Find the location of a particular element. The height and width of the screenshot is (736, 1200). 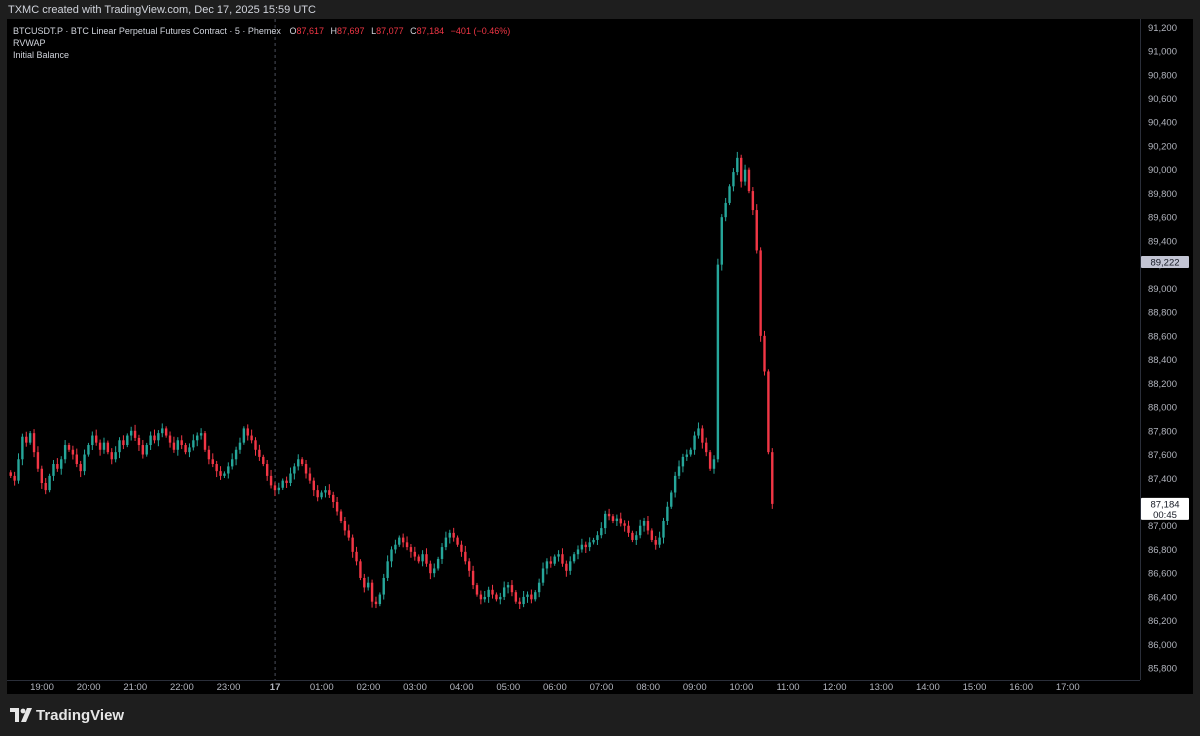

footer: TradingView is located at coordinates (600, 715).